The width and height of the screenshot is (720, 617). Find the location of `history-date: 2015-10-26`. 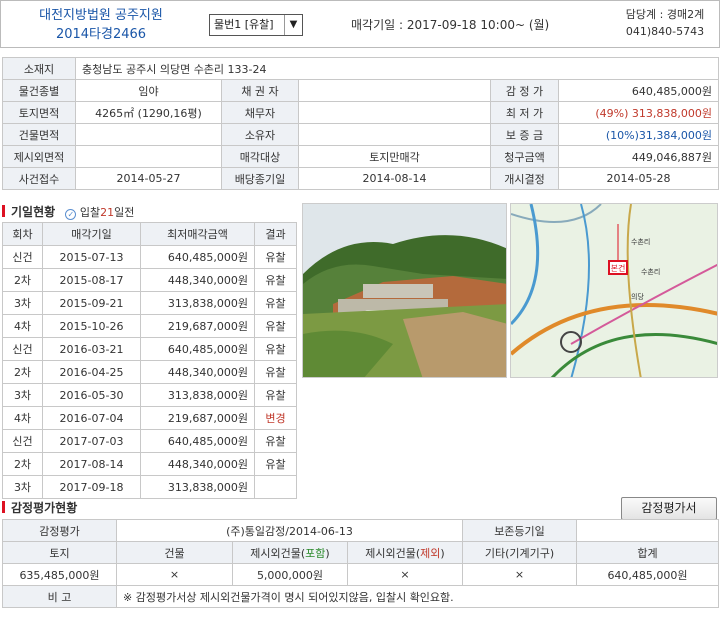

history-date: 2015-10-26 is located at coordinates (91, 326).